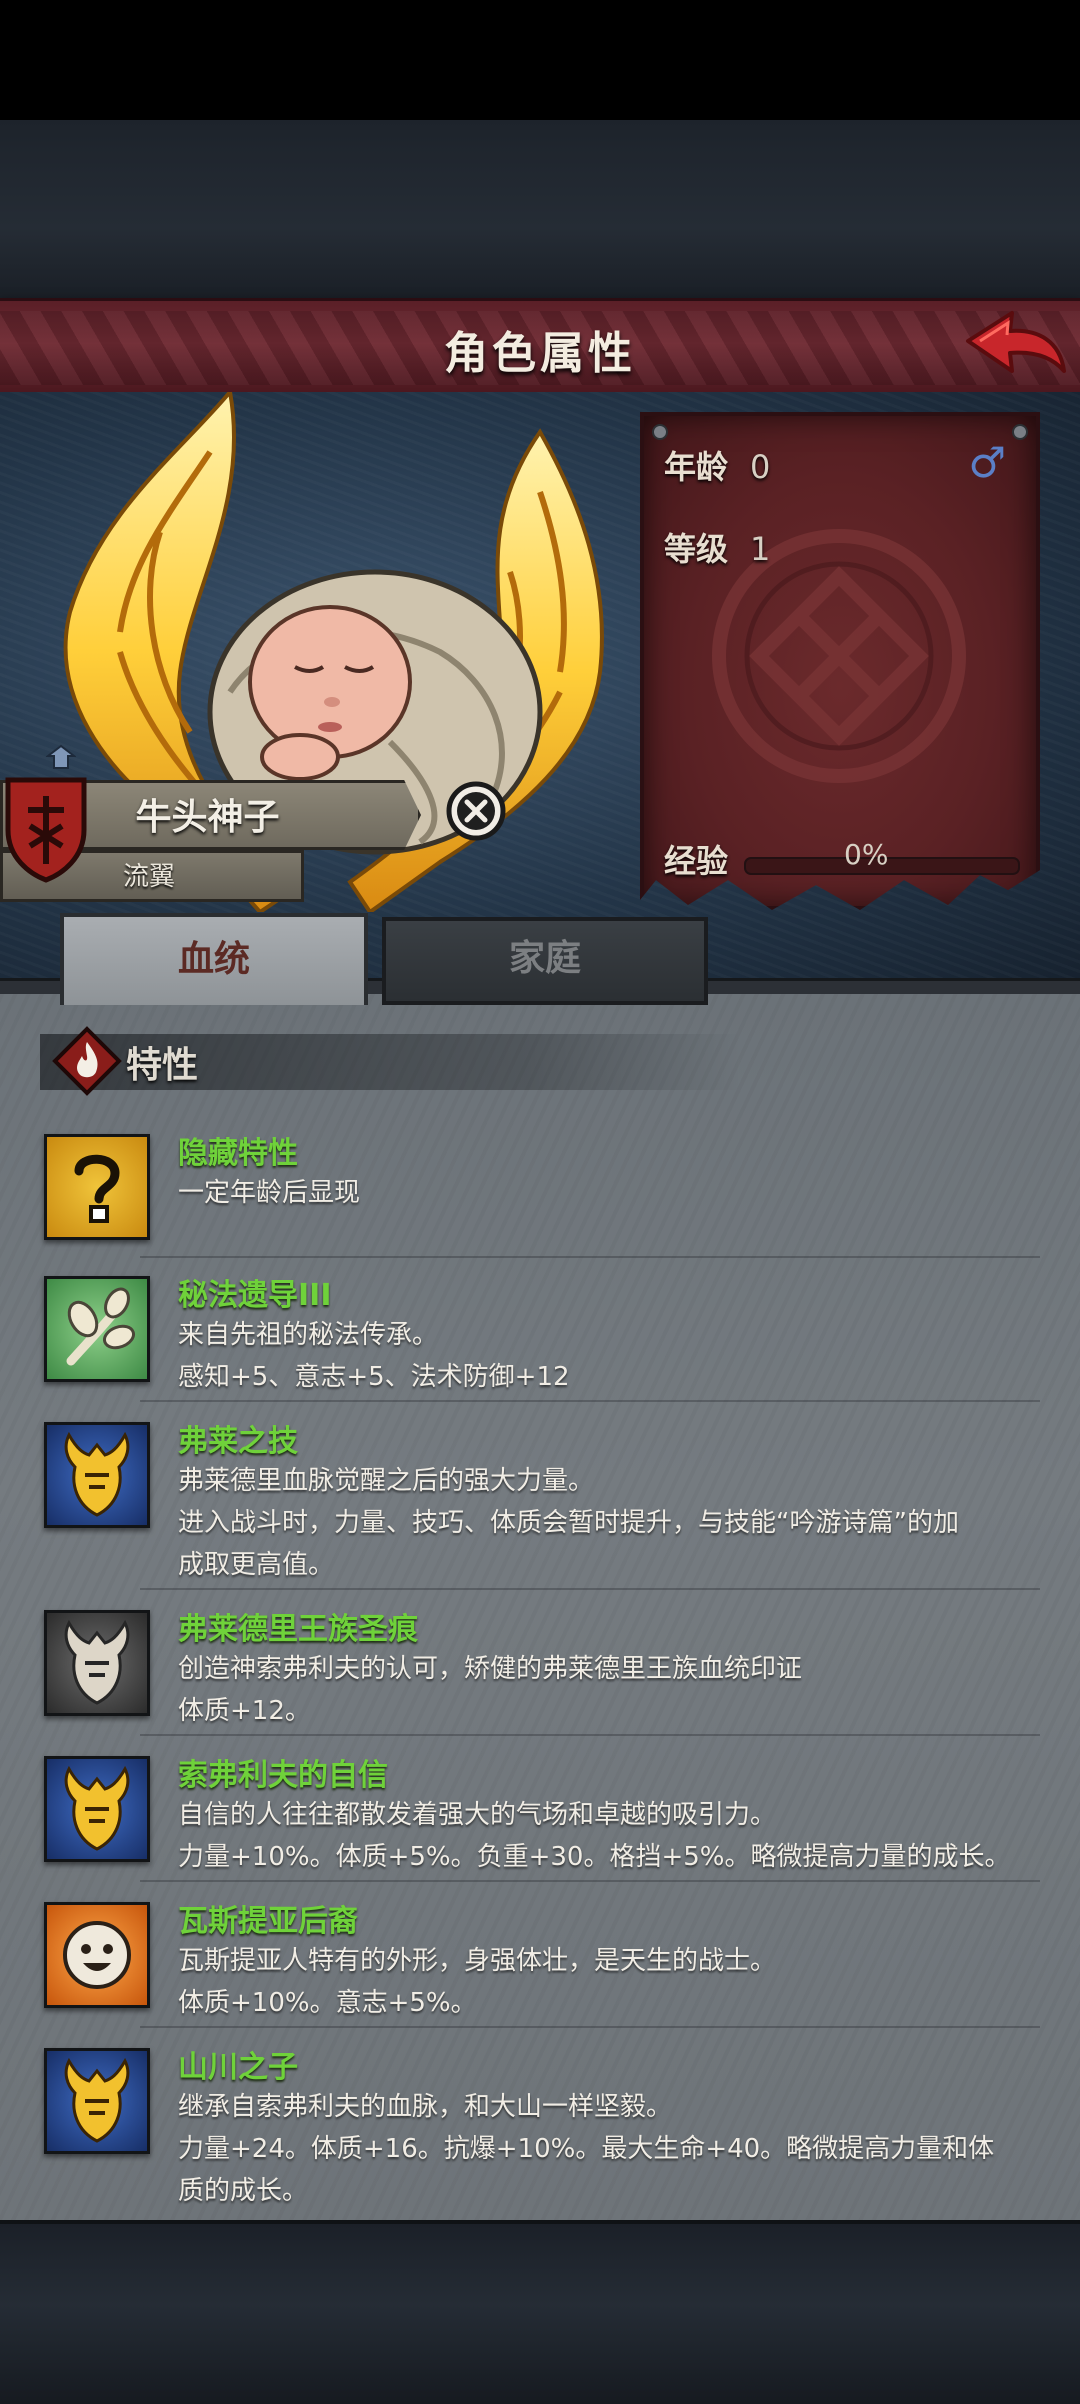 The image size is (1080, 2404). What do you see at coordinates (696, 861) in the screenshot?
I see `exp-label: 经验` at bounding box center [696, 861].